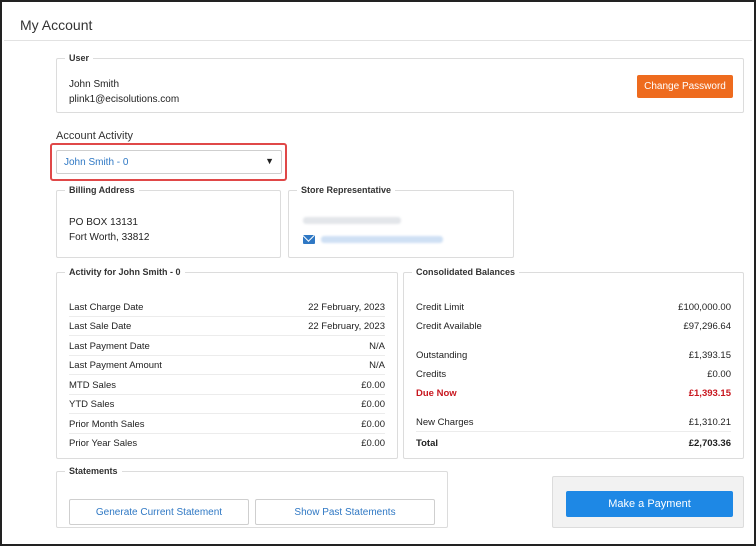 The width and height of the screenshot is (756, 546). What do you see at coordinates (269, 161) in the screenshot?
I see `caret-down-icon: ▼` at bounding box center [269, 161].